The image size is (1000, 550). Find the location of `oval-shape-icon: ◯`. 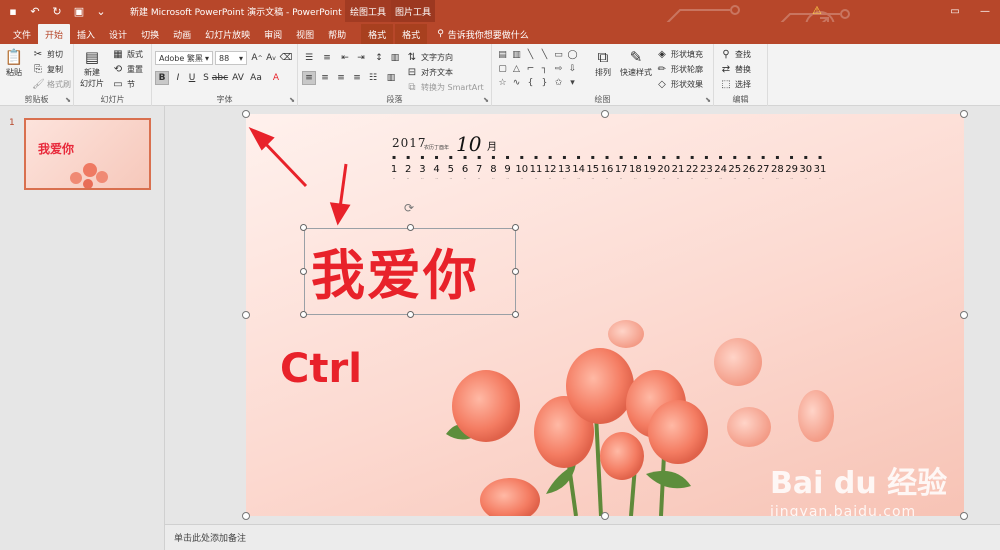

oval-shape-icon: ◯ is located at coordinates (572, 54).